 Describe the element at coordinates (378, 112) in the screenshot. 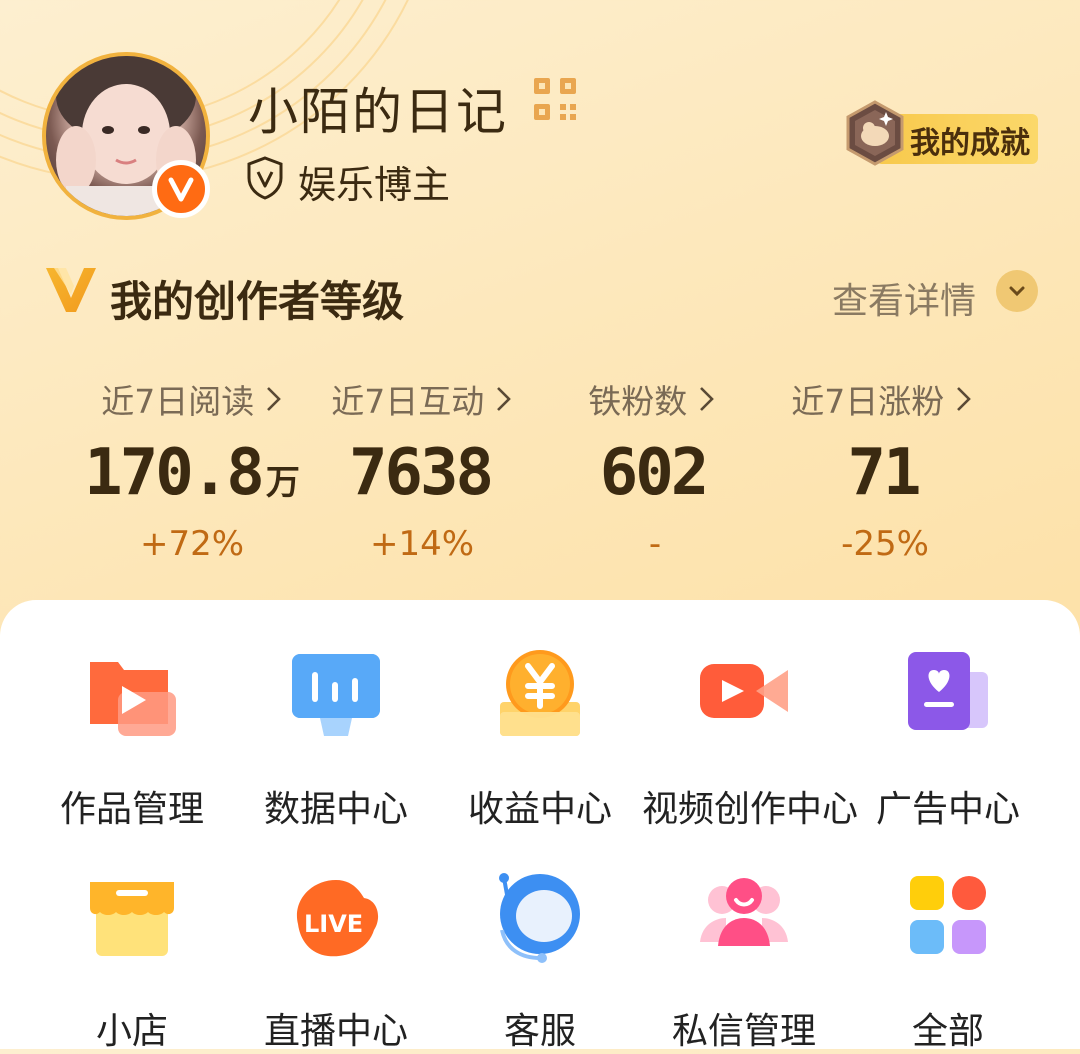

I see `profile-name: 小陌的日记` at that location.